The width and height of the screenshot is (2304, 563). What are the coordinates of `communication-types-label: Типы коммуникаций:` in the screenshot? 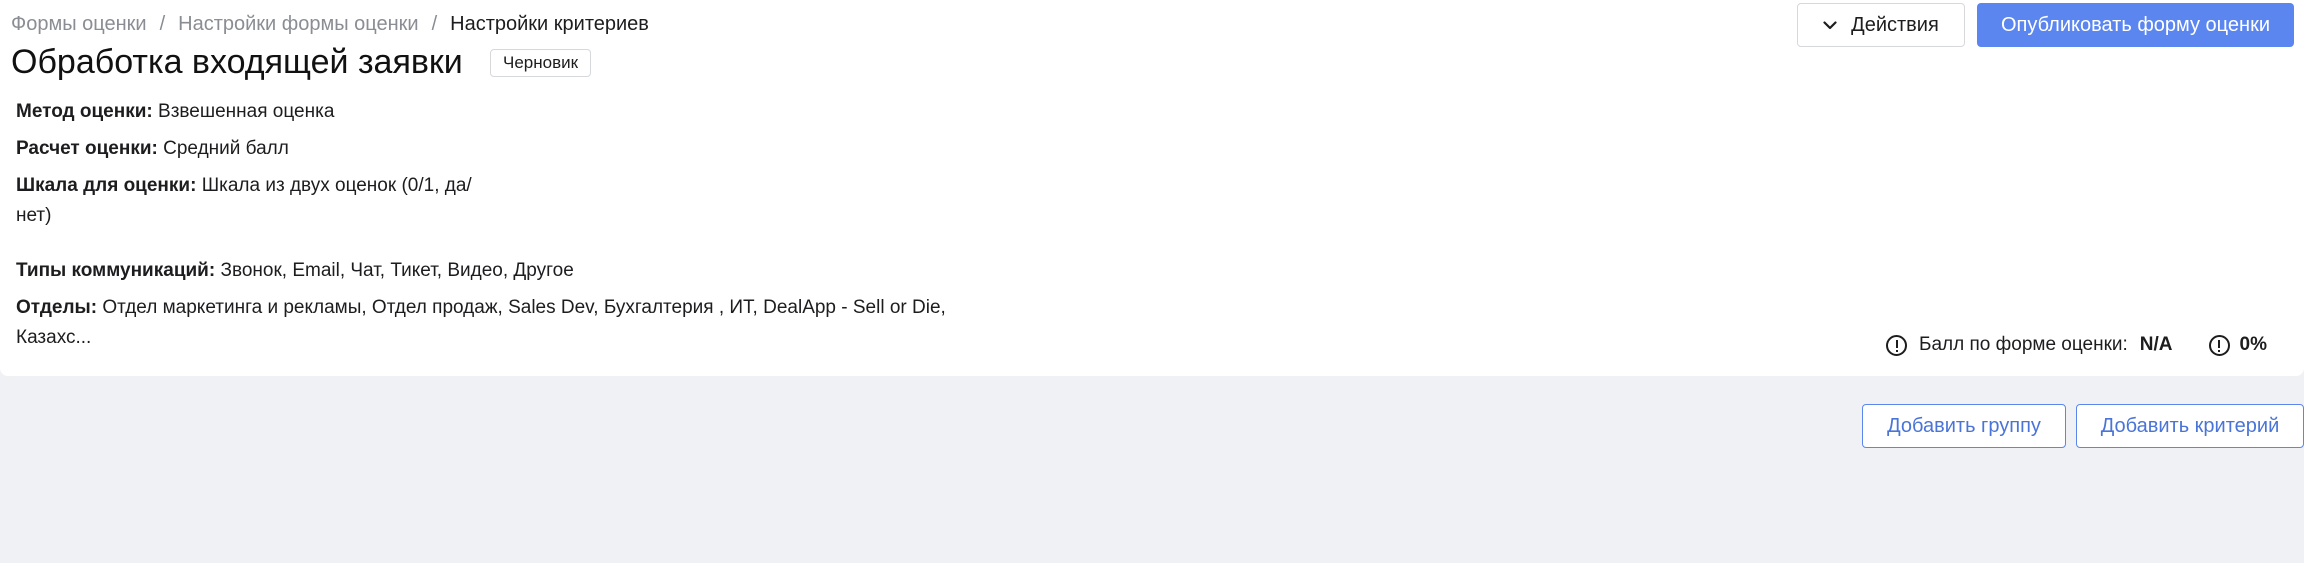 It's located at (116, 270).